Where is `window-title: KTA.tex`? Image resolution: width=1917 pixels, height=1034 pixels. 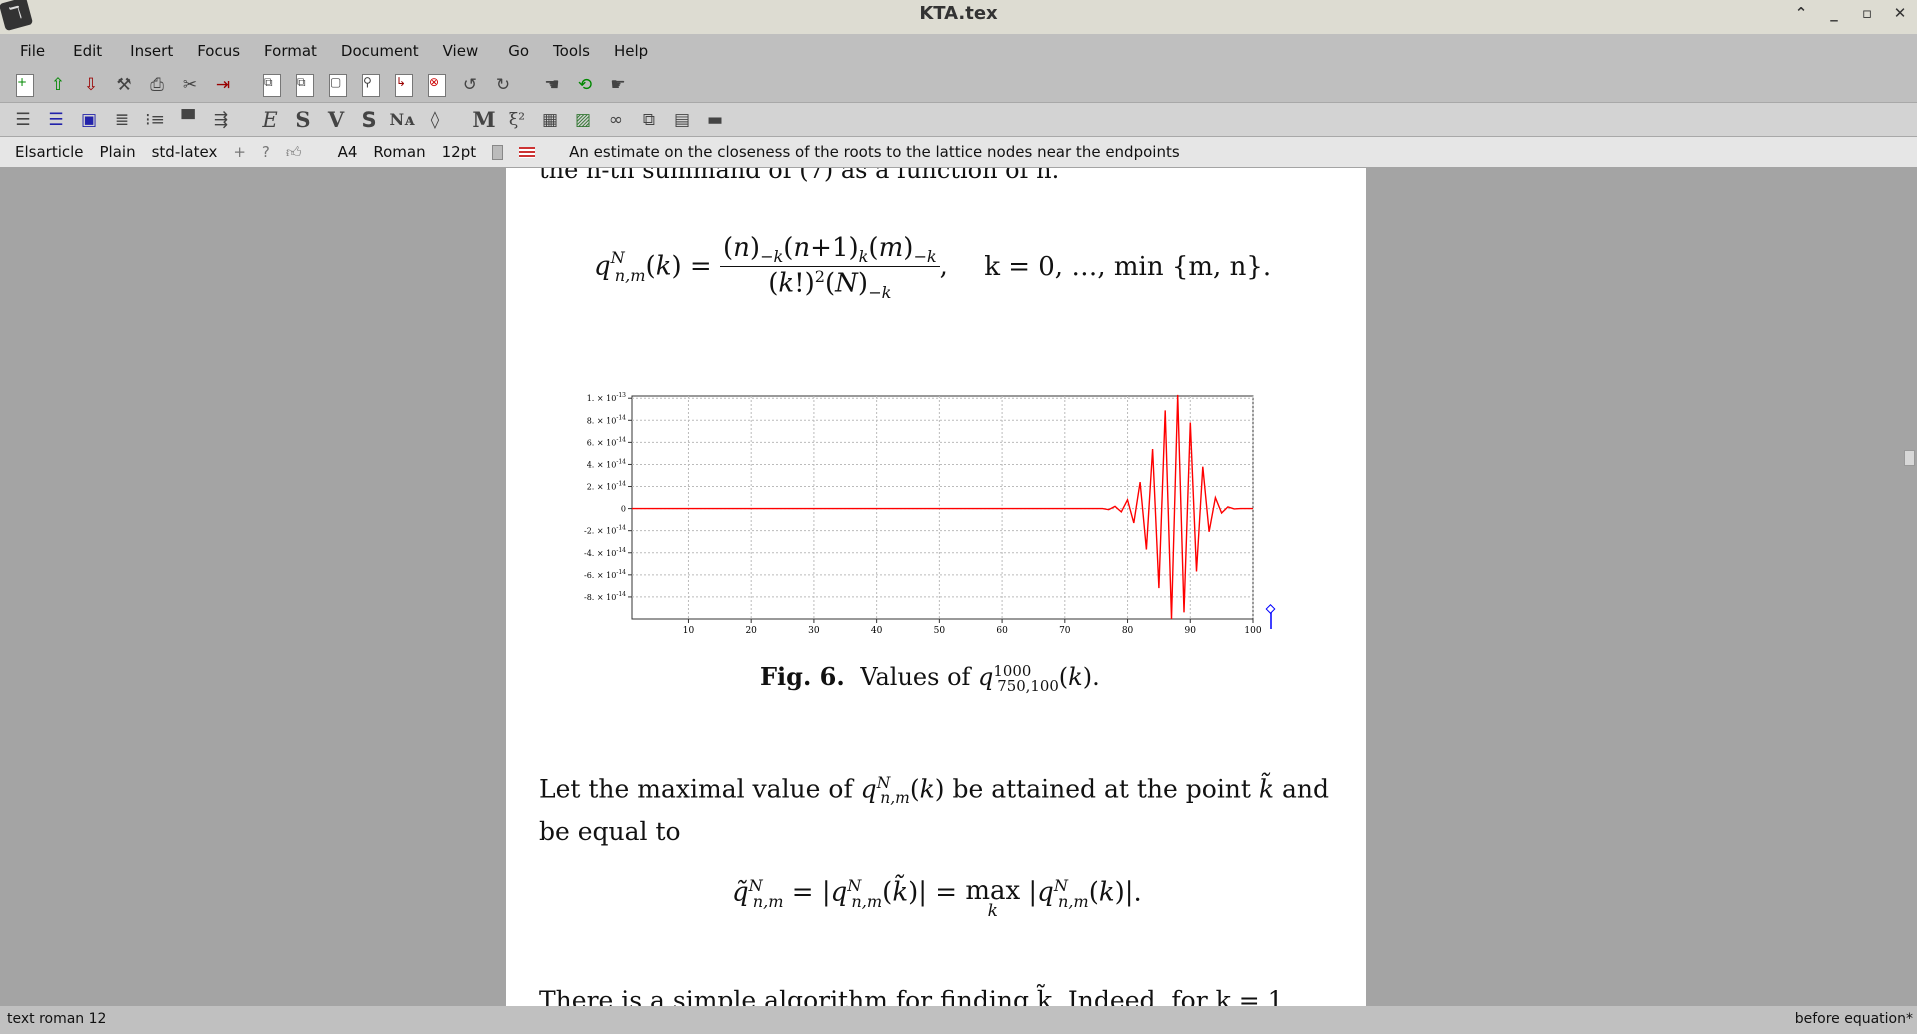 window-title: KTA.tex is located at coordinates (958, 13).